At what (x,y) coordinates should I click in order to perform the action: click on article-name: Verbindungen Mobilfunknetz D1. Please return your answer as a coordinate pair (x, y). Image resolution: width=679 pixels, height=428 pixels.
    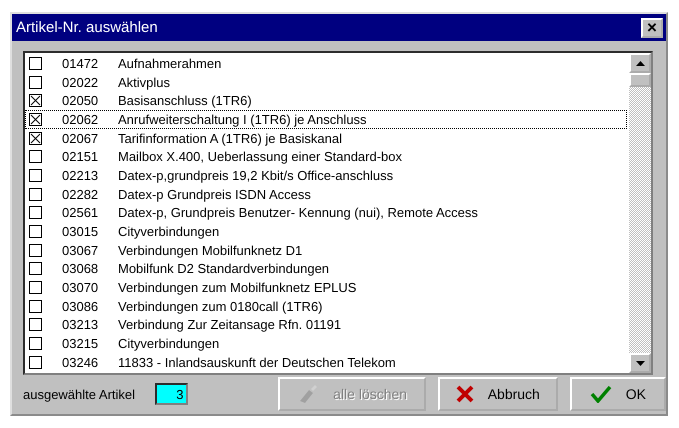
    Looking at the image, I should click on (210, 250).